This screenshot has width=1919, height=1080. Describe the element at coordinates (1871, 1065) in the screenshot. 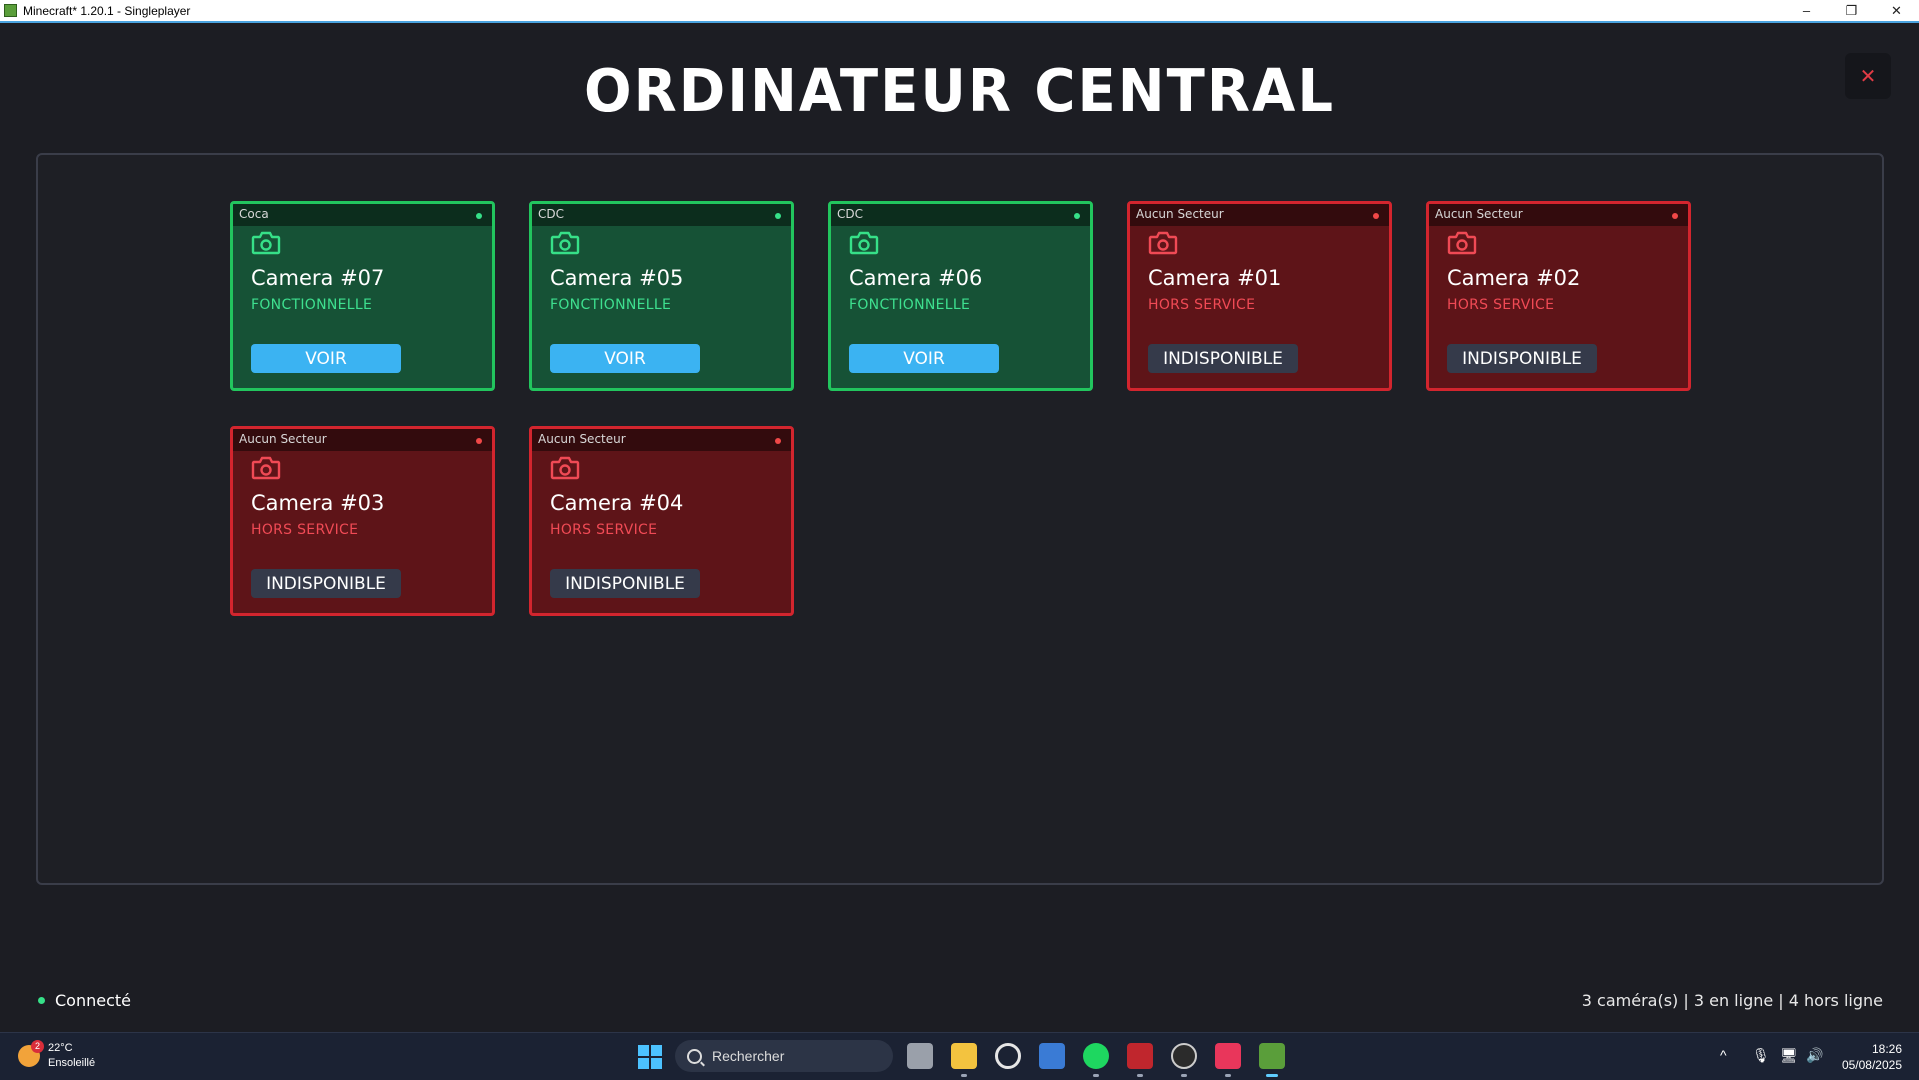

I see `clock-date: 05/08/2025` at that location.